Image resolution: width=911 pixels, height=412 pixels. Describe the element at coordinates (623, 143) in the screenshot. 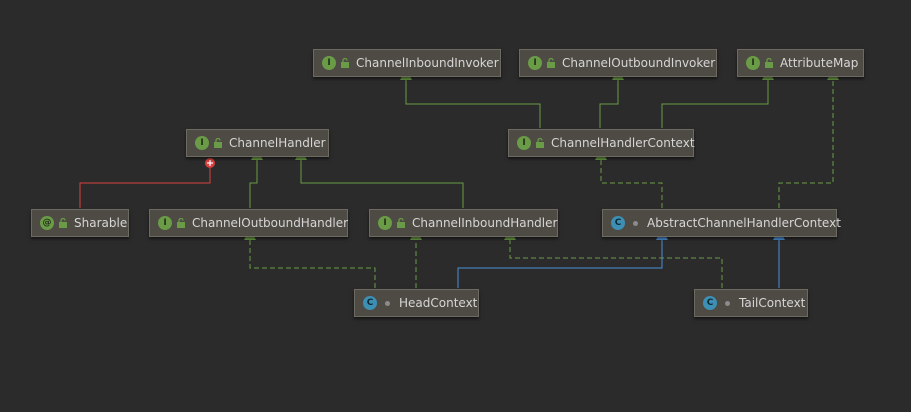

I see `node-label: ChannelHandlerContext` at that location.